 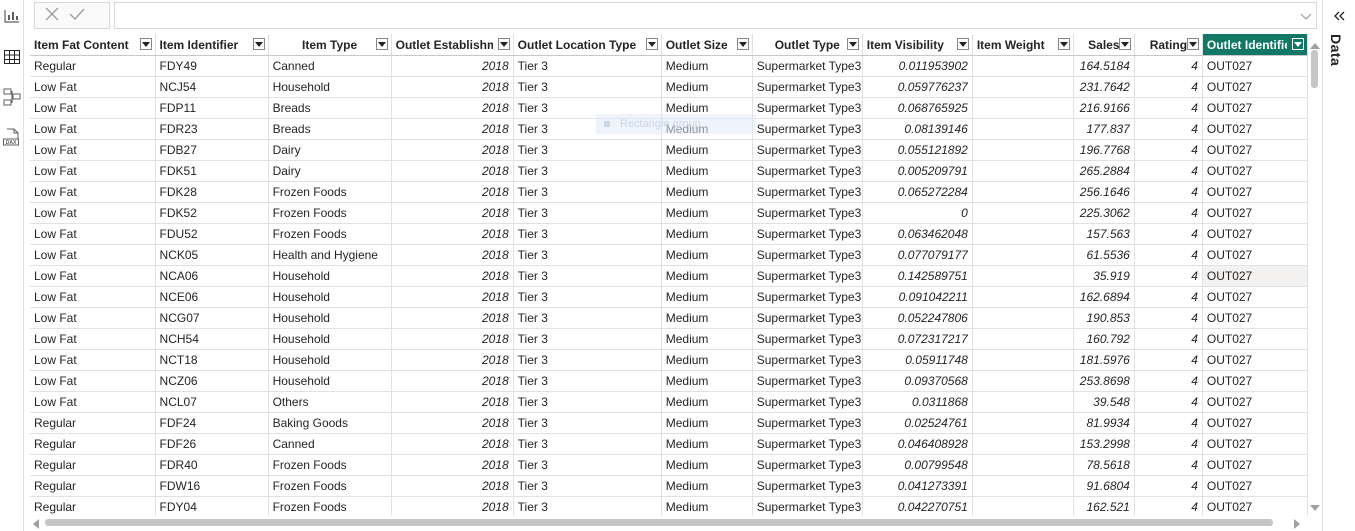 What do you see at coordinates (917, 339) in the screenshot?
I see `table-cell: 0.072317217` at bounding box center [917, 339].